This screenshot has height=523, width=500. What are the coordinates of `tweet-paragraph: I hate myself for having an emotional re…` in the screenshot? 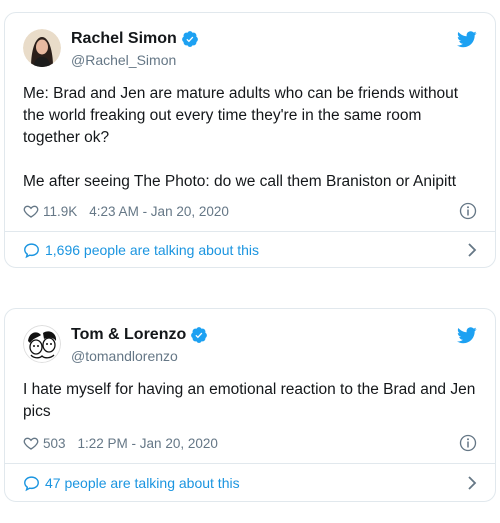 It's located at (249, 400).